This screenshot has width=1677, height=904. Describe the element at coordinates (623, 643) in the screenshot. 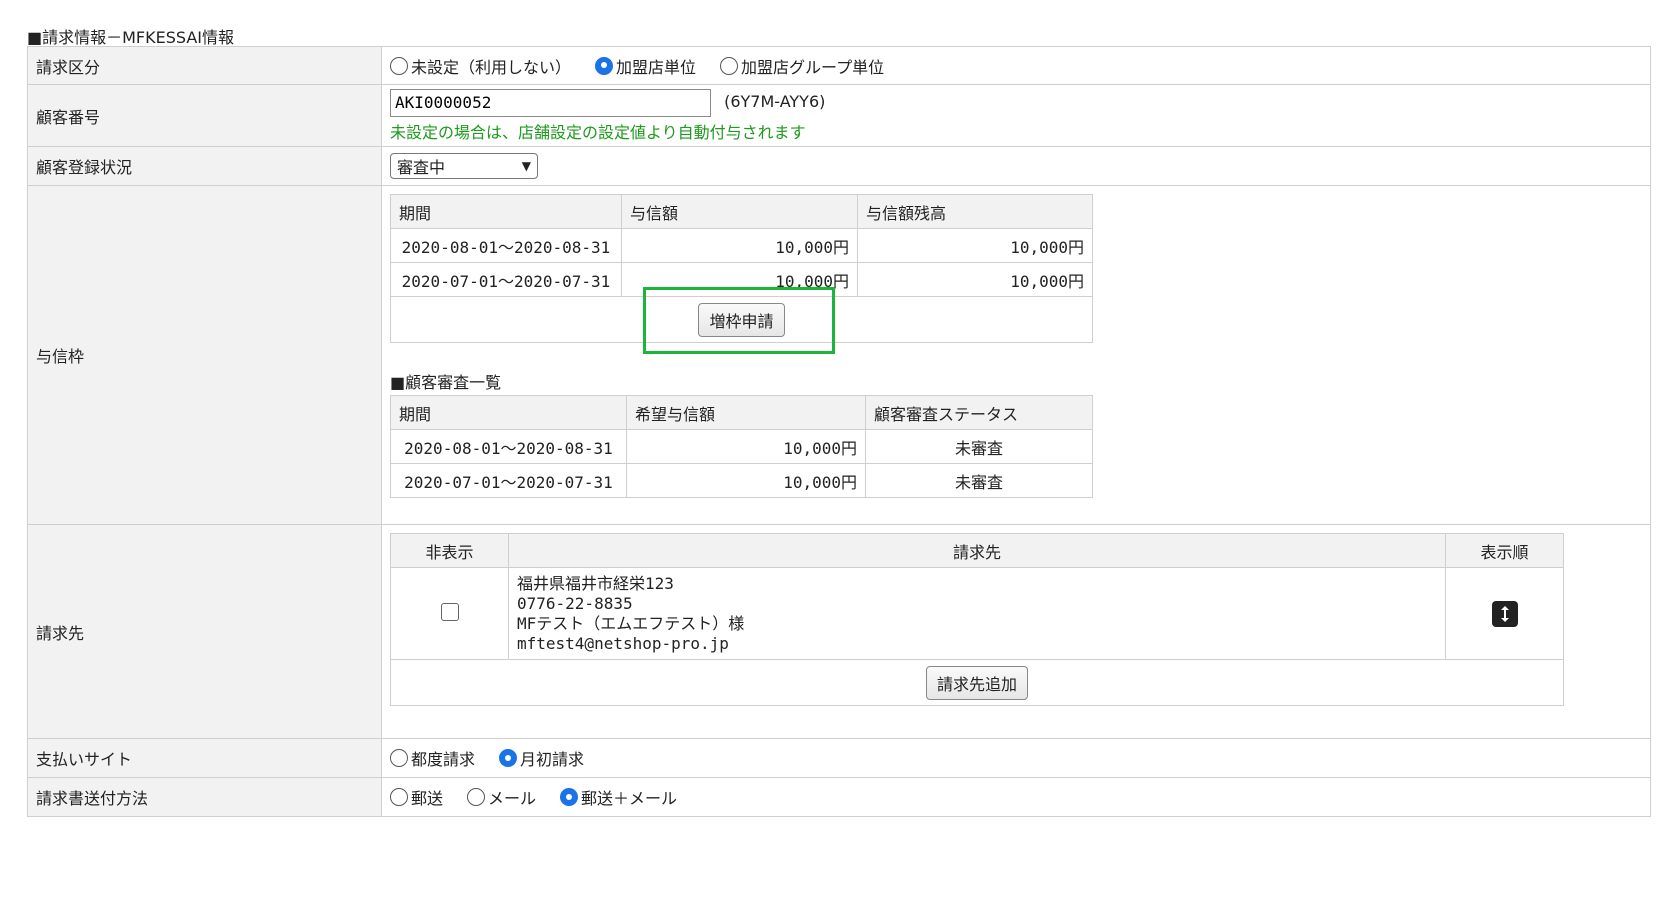

I see `billing-email: mftest4@netshop-pro.jp` at that location.